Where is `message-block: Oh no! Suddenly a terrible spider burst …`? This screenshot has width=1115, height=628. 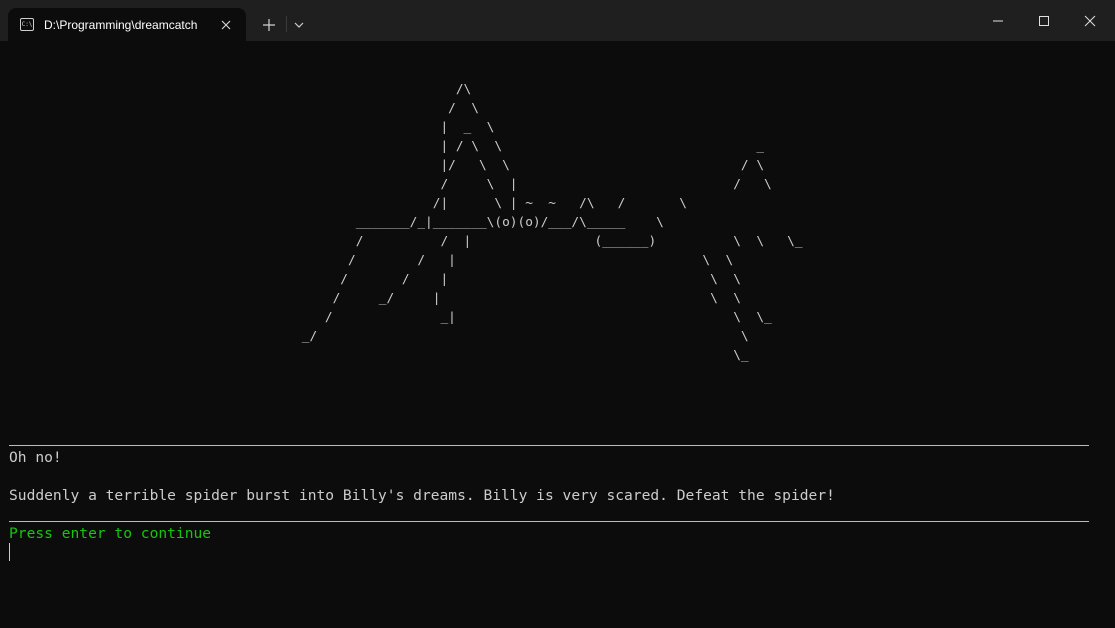 message-block: Oh no! Suddenly a terrible spider burst … is located at coordinates (559, 476).